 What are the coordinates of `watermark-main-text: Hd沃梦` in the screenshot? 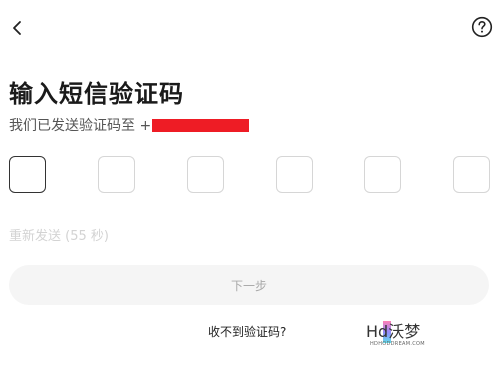 It's located at (393, 331).